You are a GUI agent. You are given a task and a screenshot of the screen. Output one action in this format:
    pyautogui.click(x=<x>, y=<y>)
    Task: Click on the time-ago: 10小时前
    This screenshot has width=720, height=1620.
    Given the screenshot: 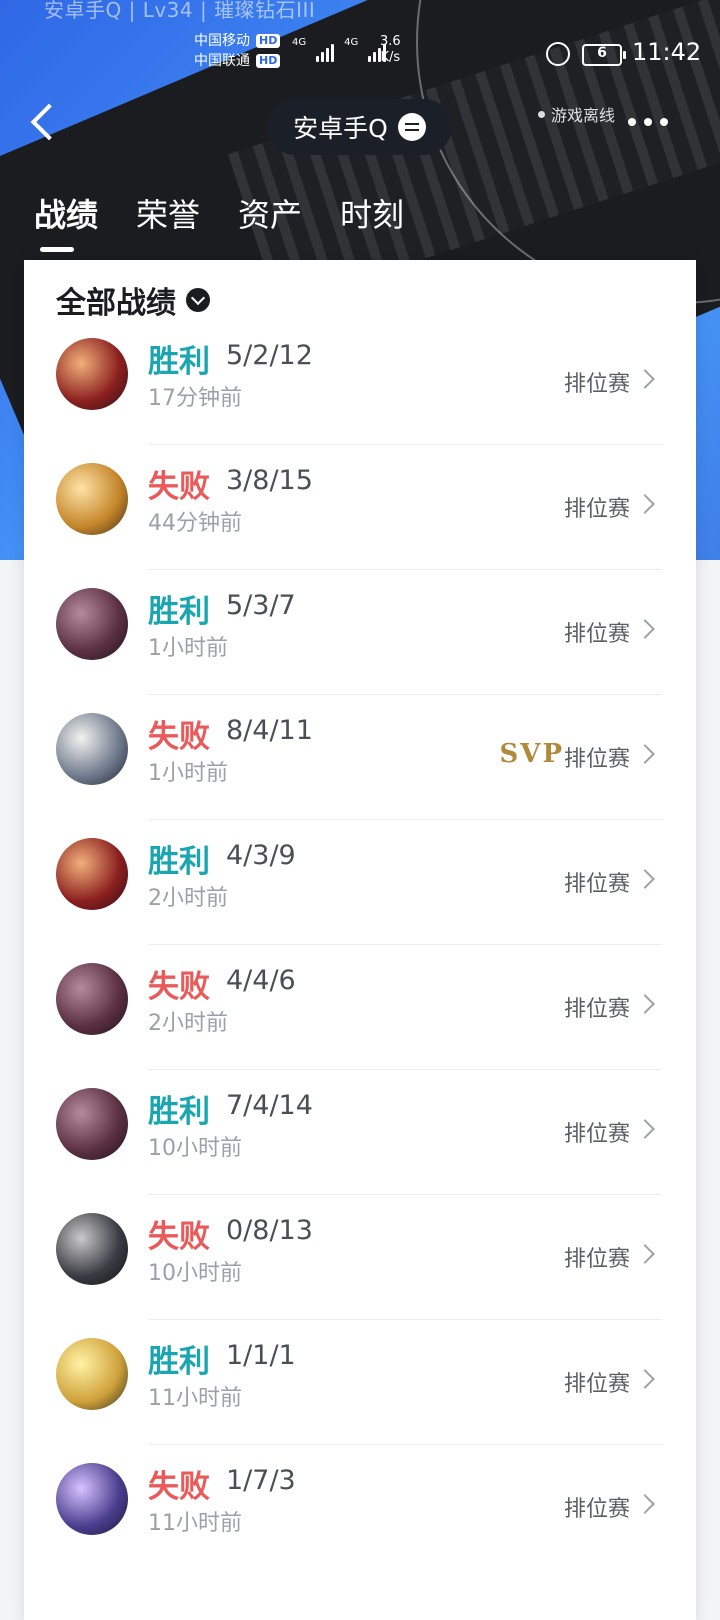 What is the action you would take?
    pyautogui.click(x=195, y=1273)
    